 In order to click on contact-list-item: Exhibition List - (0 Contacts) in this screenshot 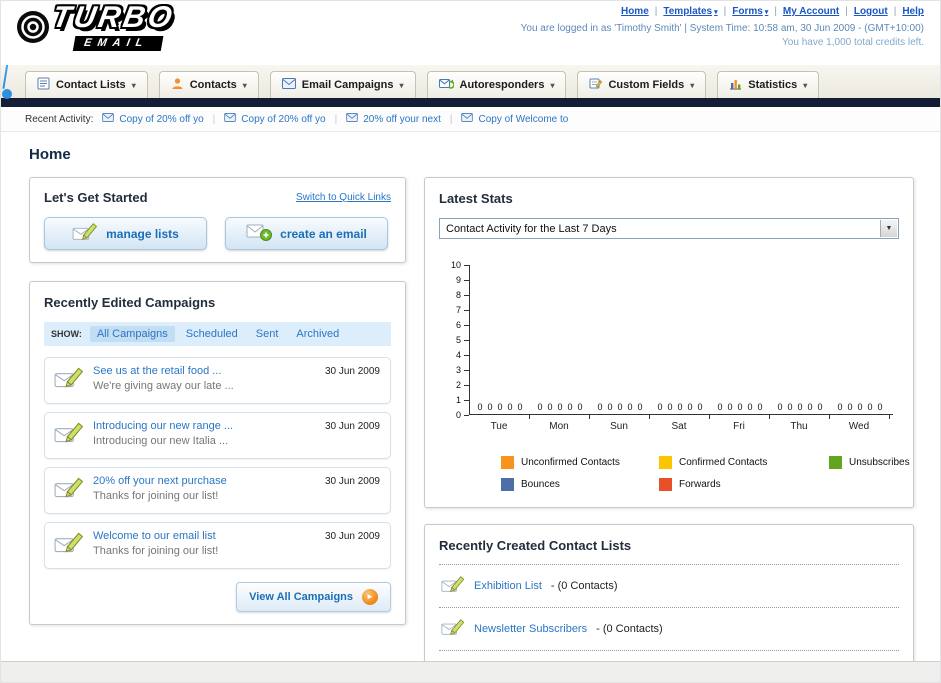, I will do `click(669, 586)`.